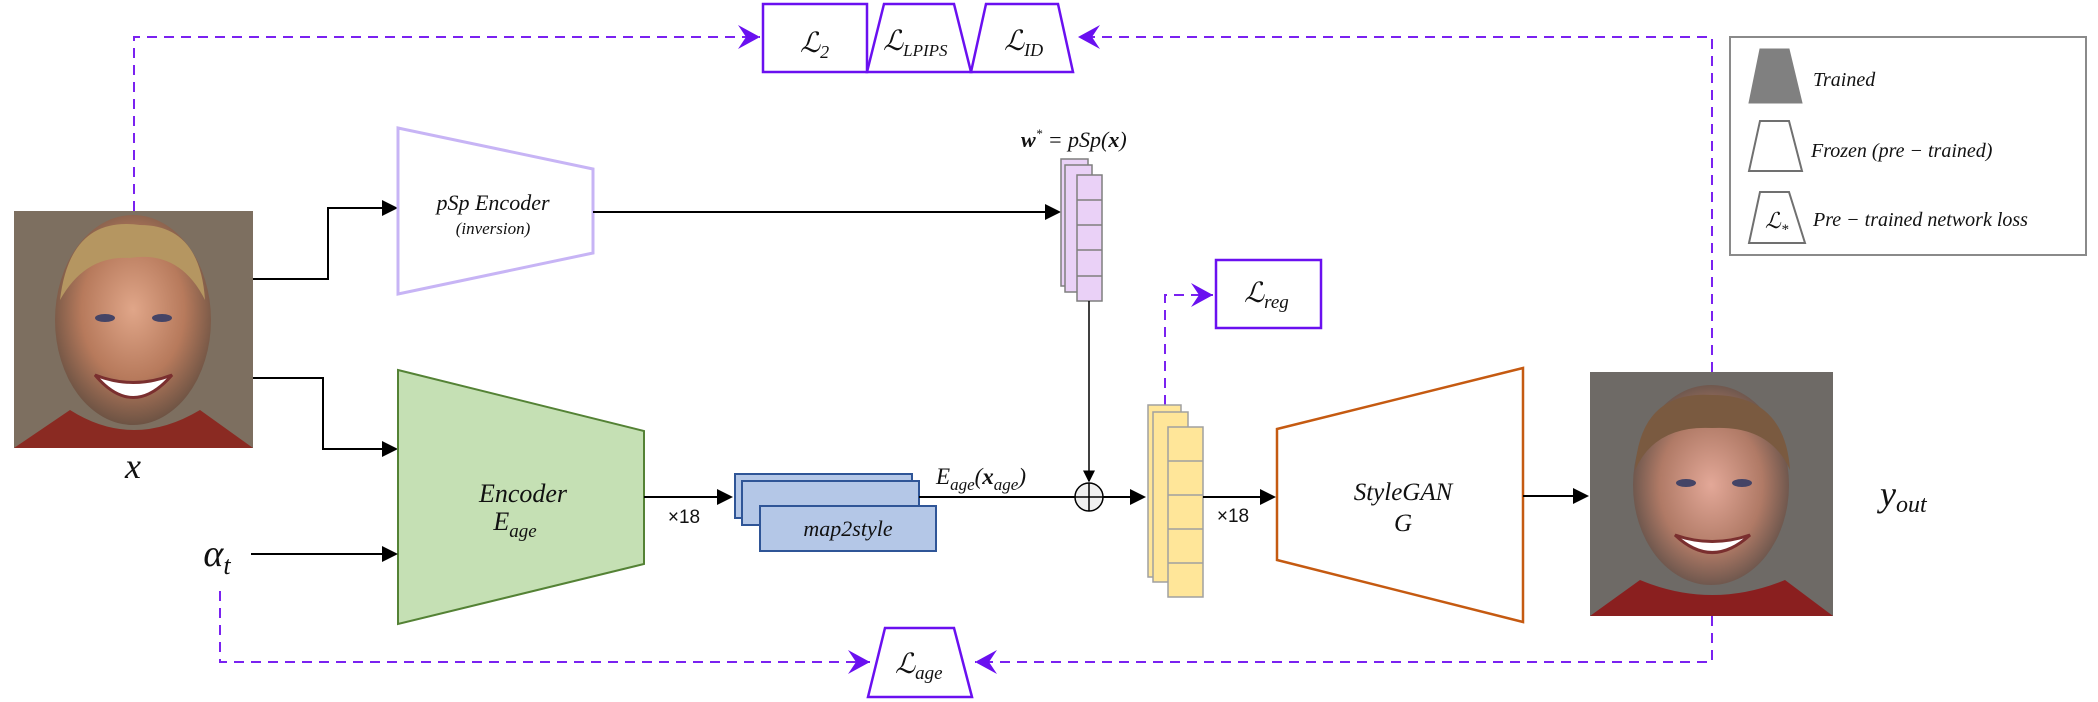  What do you see at coordinates (1175, 501) in the screenshot?
I see `aged-latent-stack` at bounding box center [1175, 501].